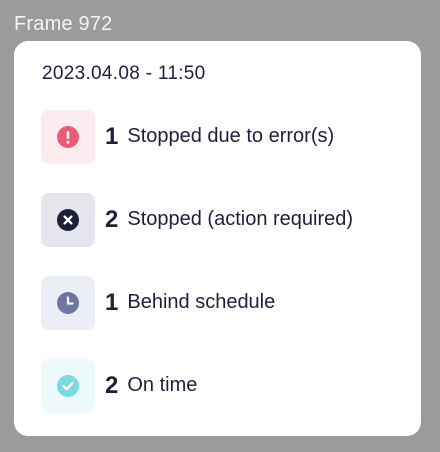 The width and height of the screenshot is (440, 452). I want to click on stopped-icon, so click(68, 219).